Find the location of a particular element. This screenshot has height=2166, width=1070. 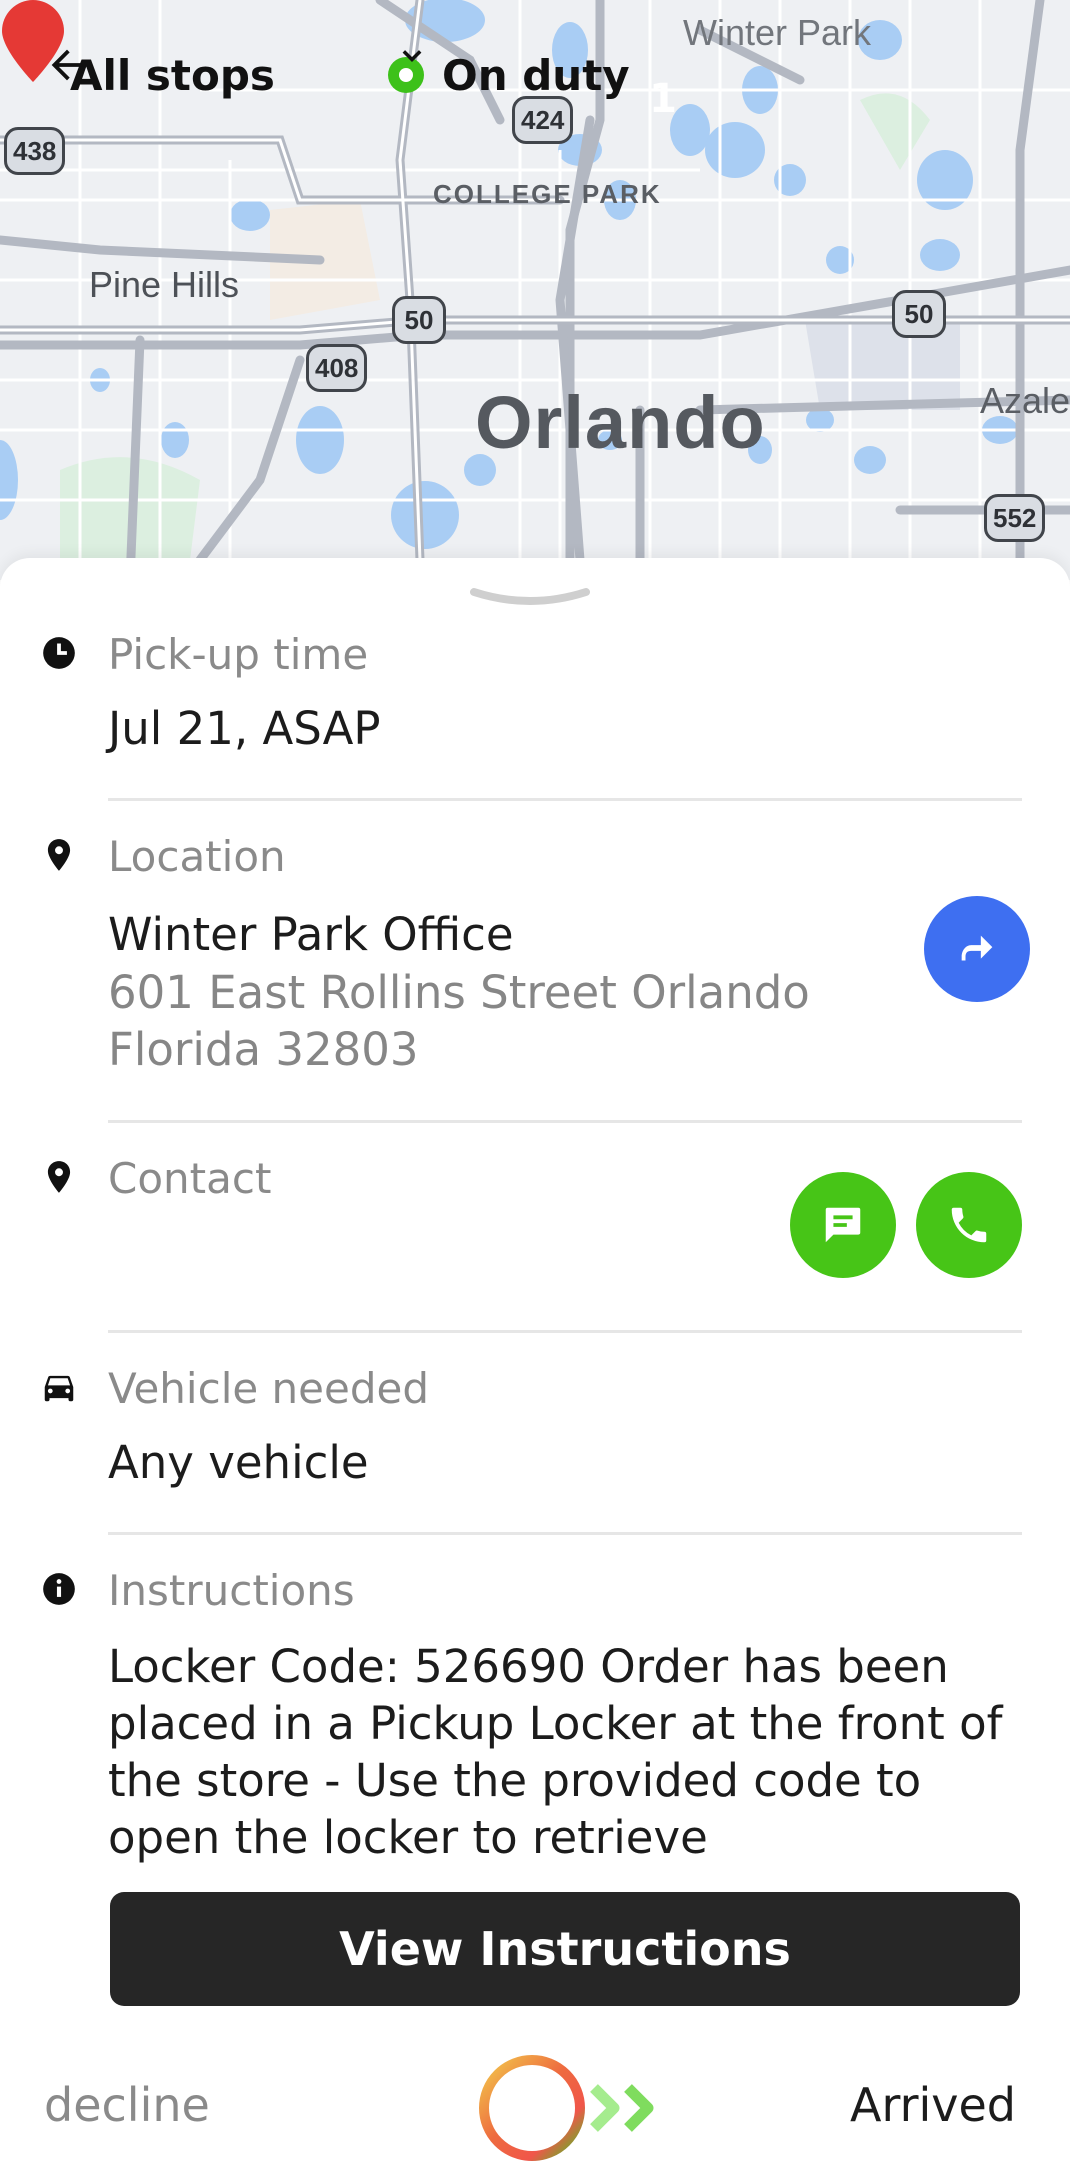

map-label-college-park: COLLEGE PARK is located at coordinates (547, 194).